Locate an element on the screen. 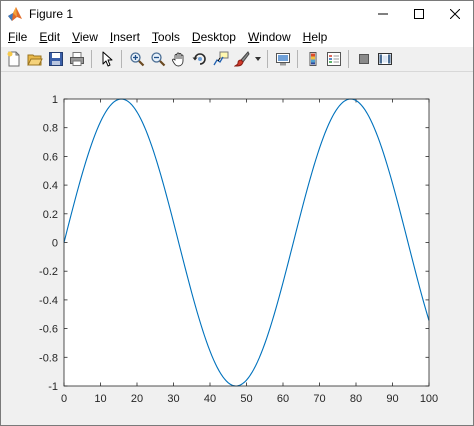 The image size is (474, 426). zoom-out-icon is located at coordinates (157, 59).